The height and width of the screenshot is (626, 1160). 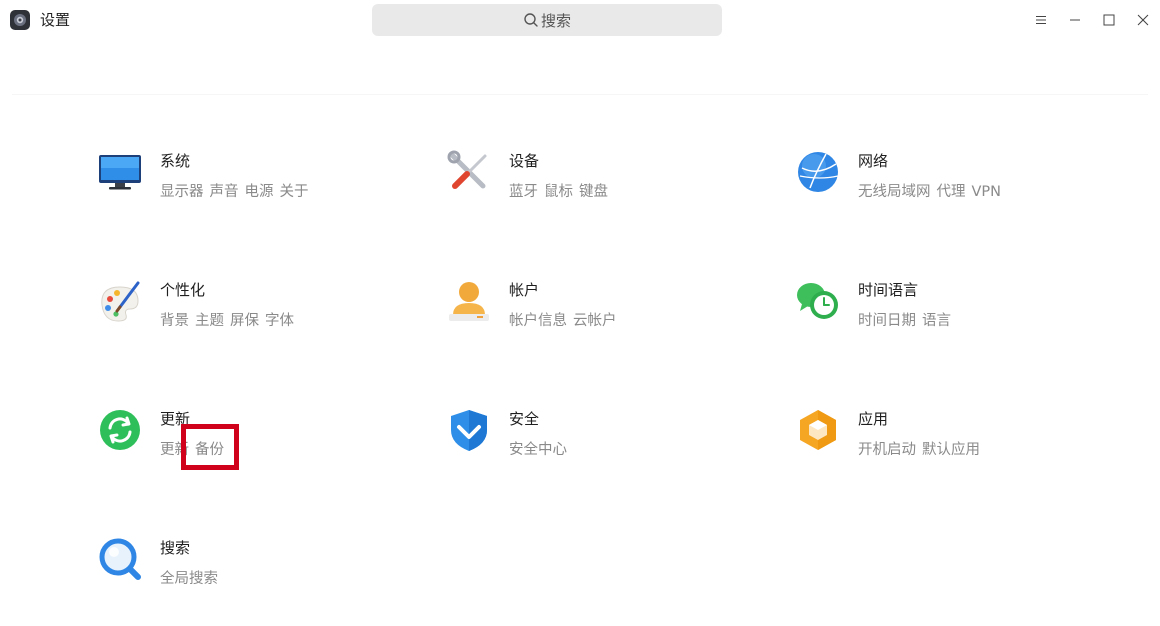 I want to click on desc-item: 鼠标, so click(x=558, y=192).